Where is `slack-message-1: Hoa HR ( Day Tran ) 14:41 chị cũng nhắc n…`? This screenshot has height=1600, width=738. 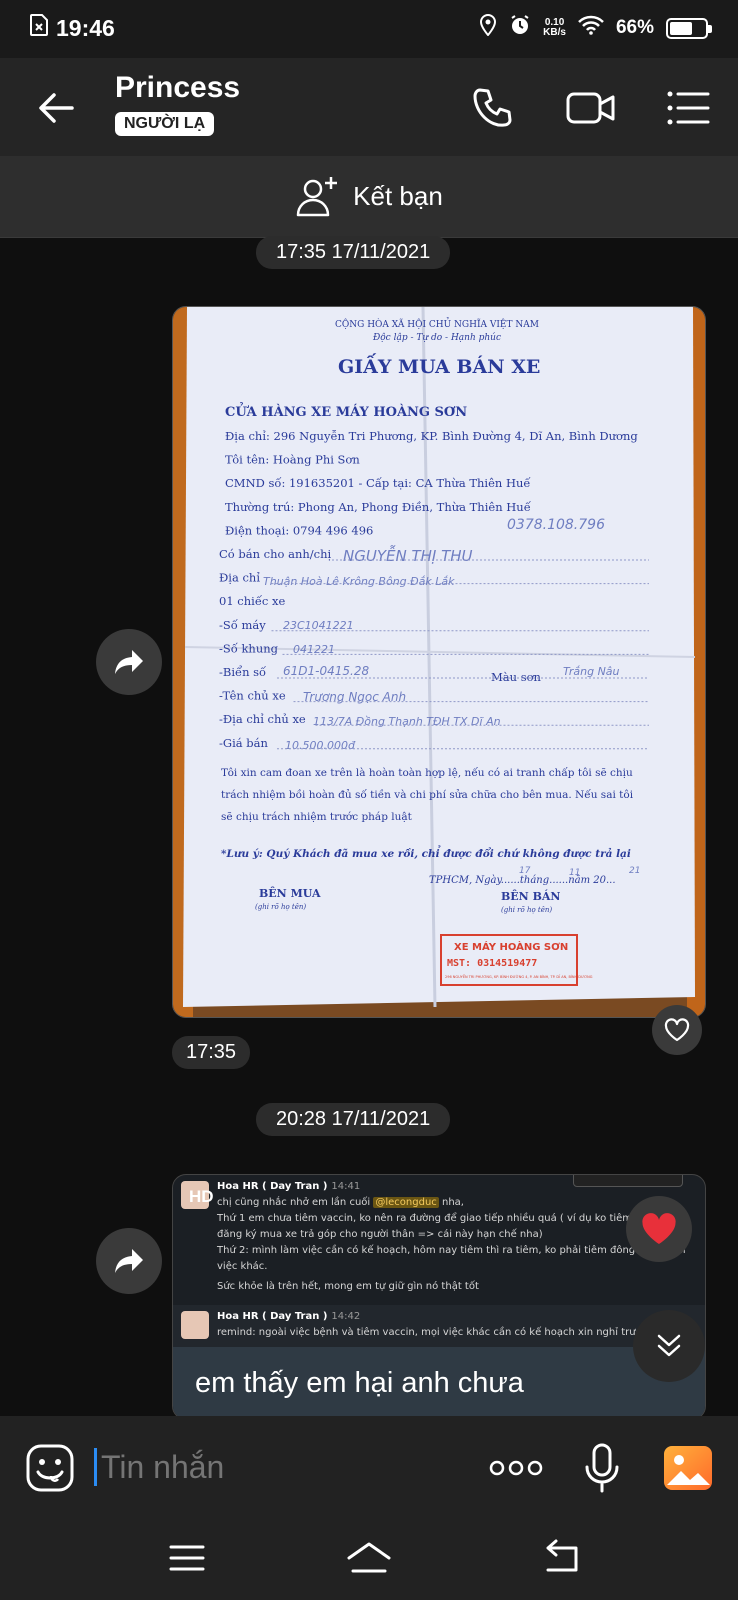 slack-message-1: Hoa HR ( Day Tran ) 14:41 chị cũng nhắc n… is located at coordinates (441, 1237).